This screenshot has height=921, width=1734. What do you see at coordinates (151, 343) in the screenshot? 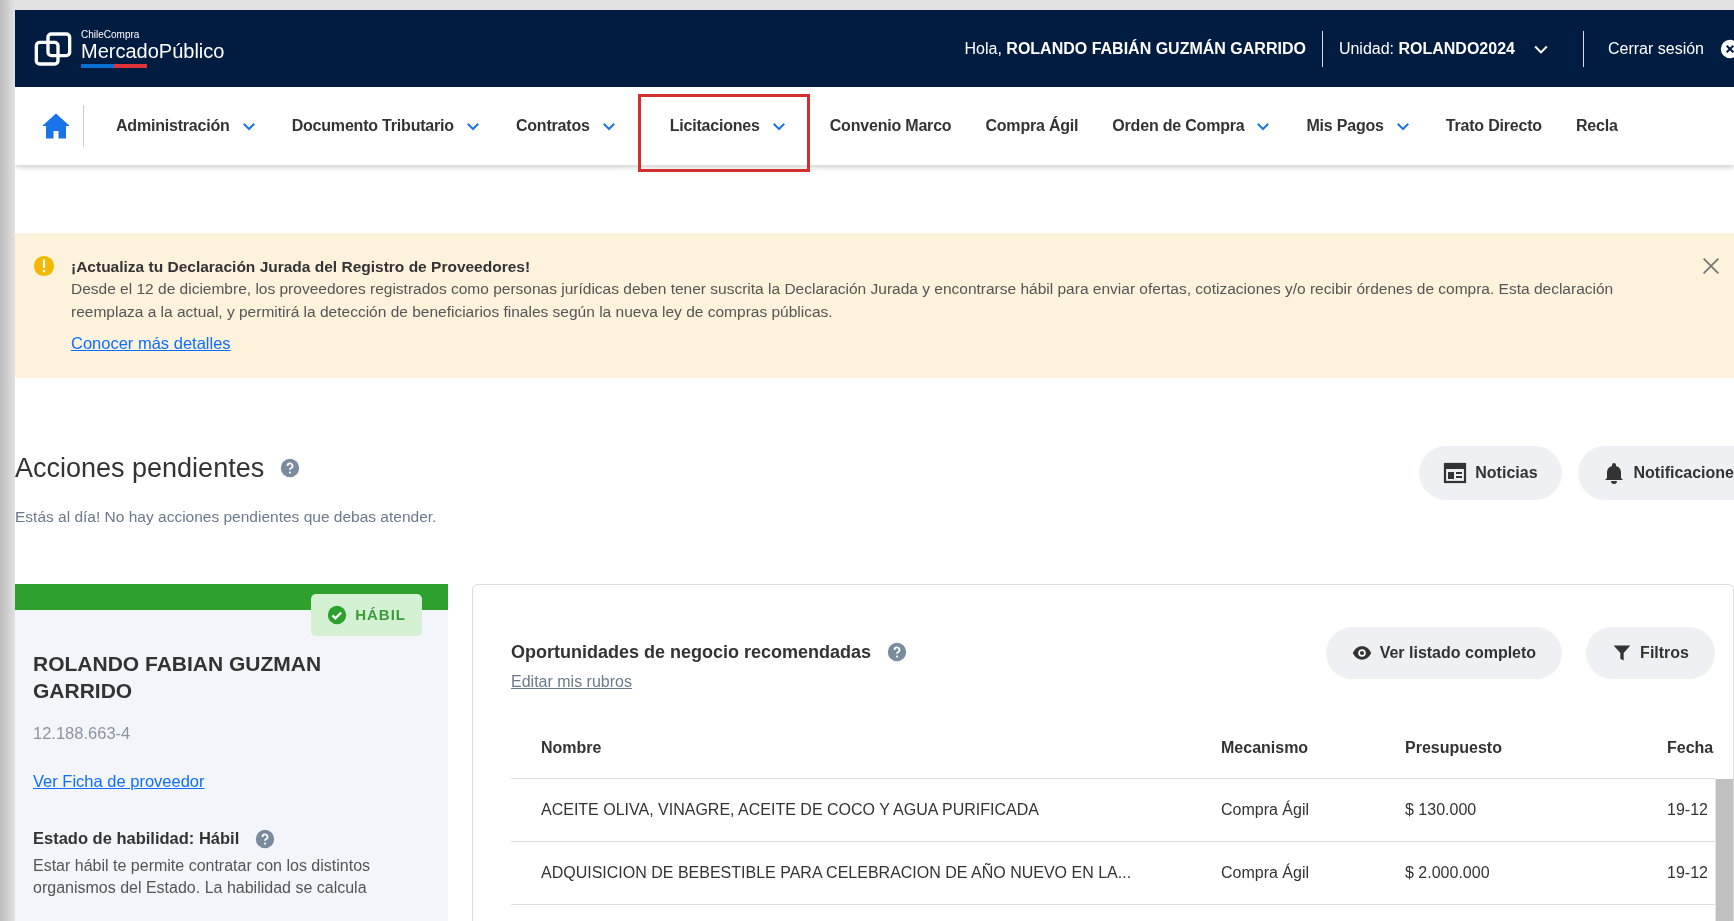
I see `details-link: Conocer más detalles` at bounding box center [151, 343].